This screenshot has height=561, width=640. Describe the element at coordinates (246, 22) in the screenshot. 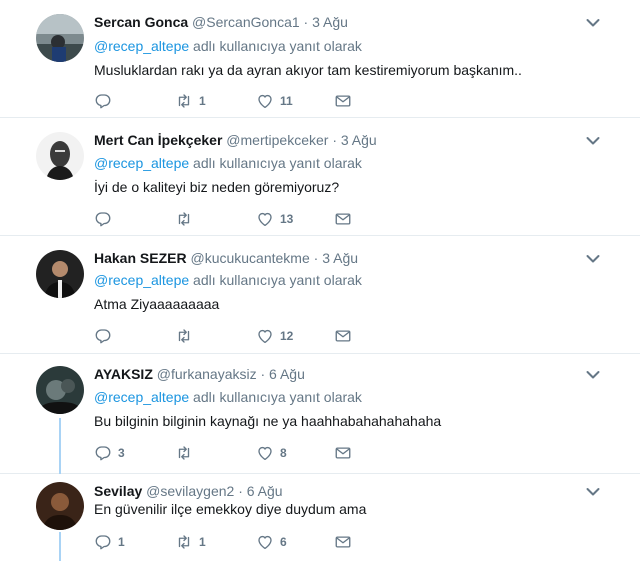

I see `author-handle: @SercanGonca1` at that location.